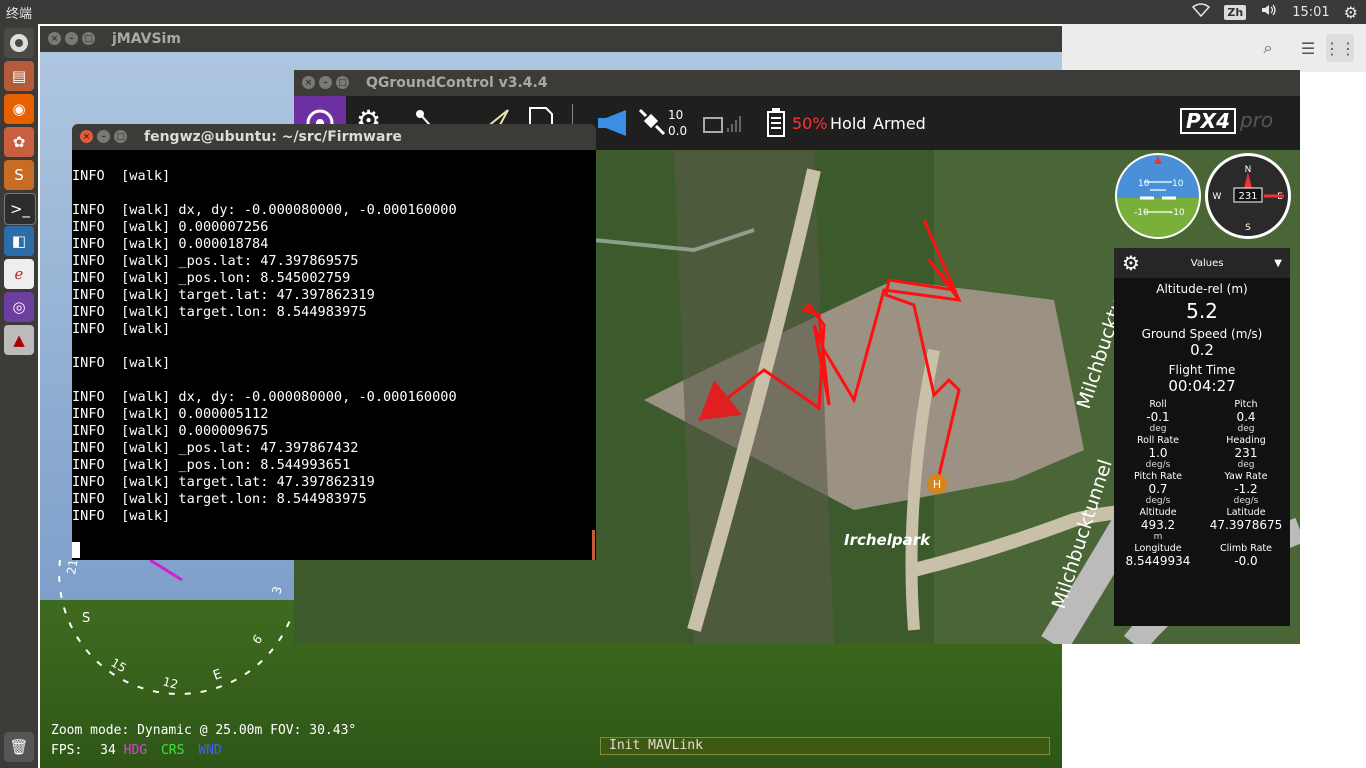  I want to click on window-title: jMAVSim, so click(146, 39).